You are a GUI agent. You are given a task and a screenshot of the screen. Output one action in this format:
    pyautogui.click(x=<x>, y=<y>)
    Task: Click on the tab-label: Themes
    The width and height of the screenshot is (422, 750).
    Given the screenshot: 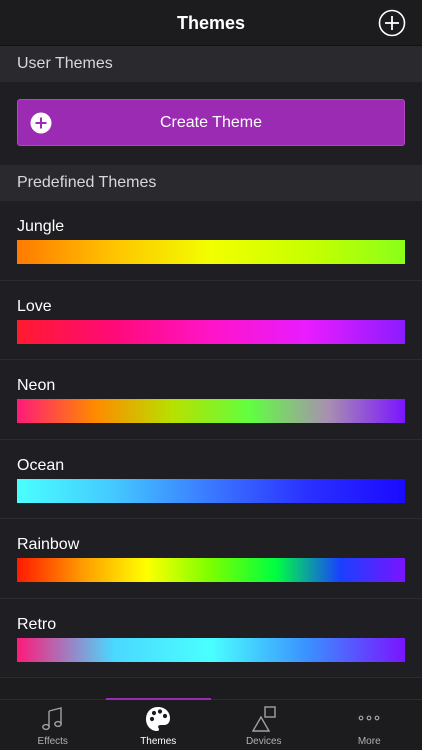 What is the action you would take?
    pyautogui.click(x=158, y=741)
    